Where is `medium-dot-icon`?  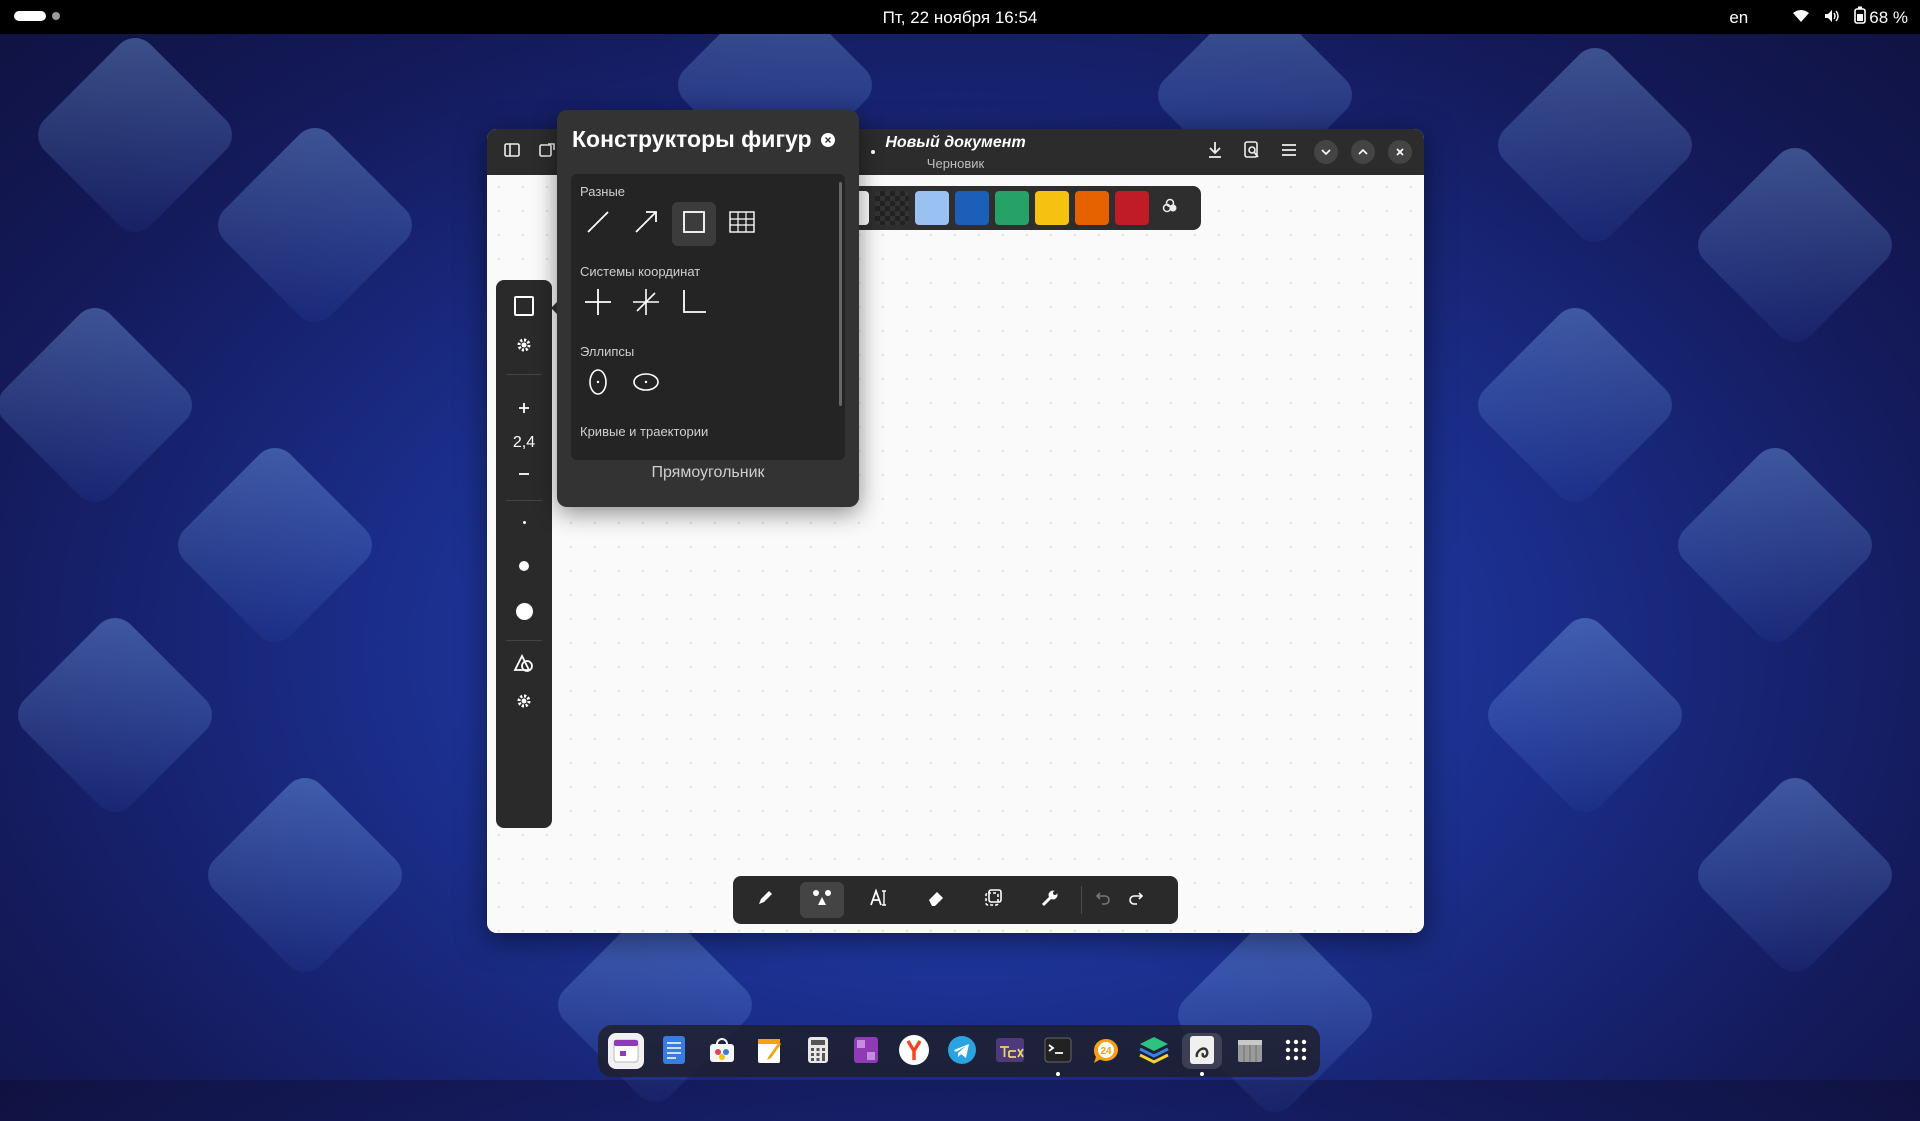 medium-dot-icon is located at coordinates (524, 566).